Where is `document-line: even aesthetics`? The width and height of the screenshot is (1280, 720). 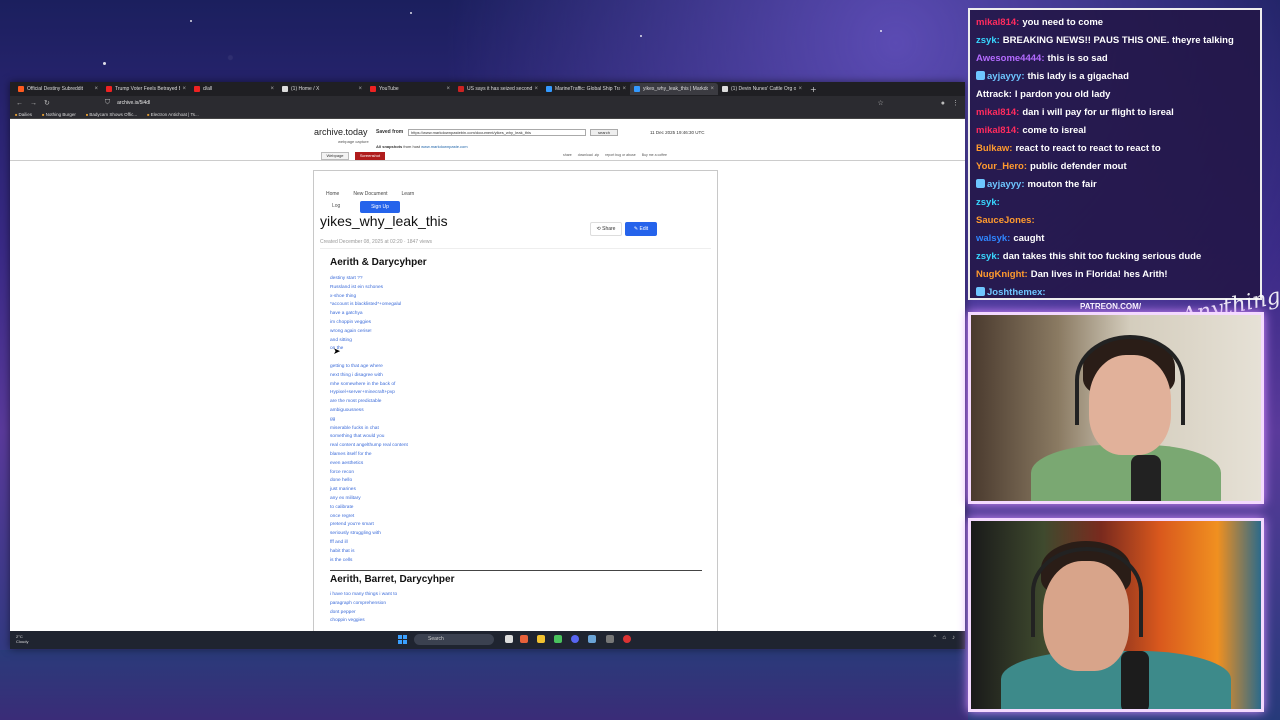 document-line: even aesthetics is located at coordinates (369, 464).